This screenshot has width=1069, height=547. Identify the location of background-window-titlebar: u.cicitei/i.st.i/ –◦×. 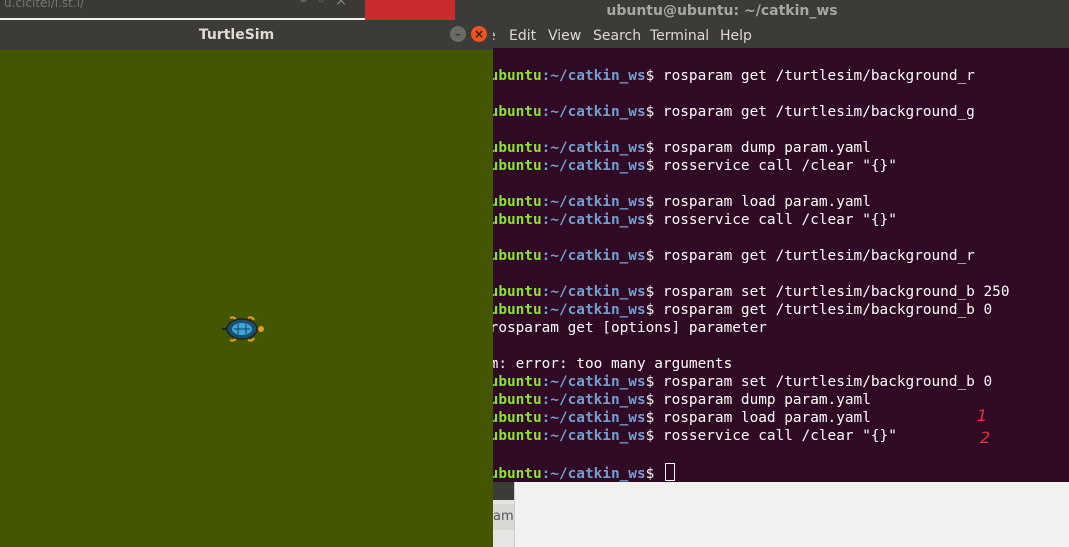
(180, 9).